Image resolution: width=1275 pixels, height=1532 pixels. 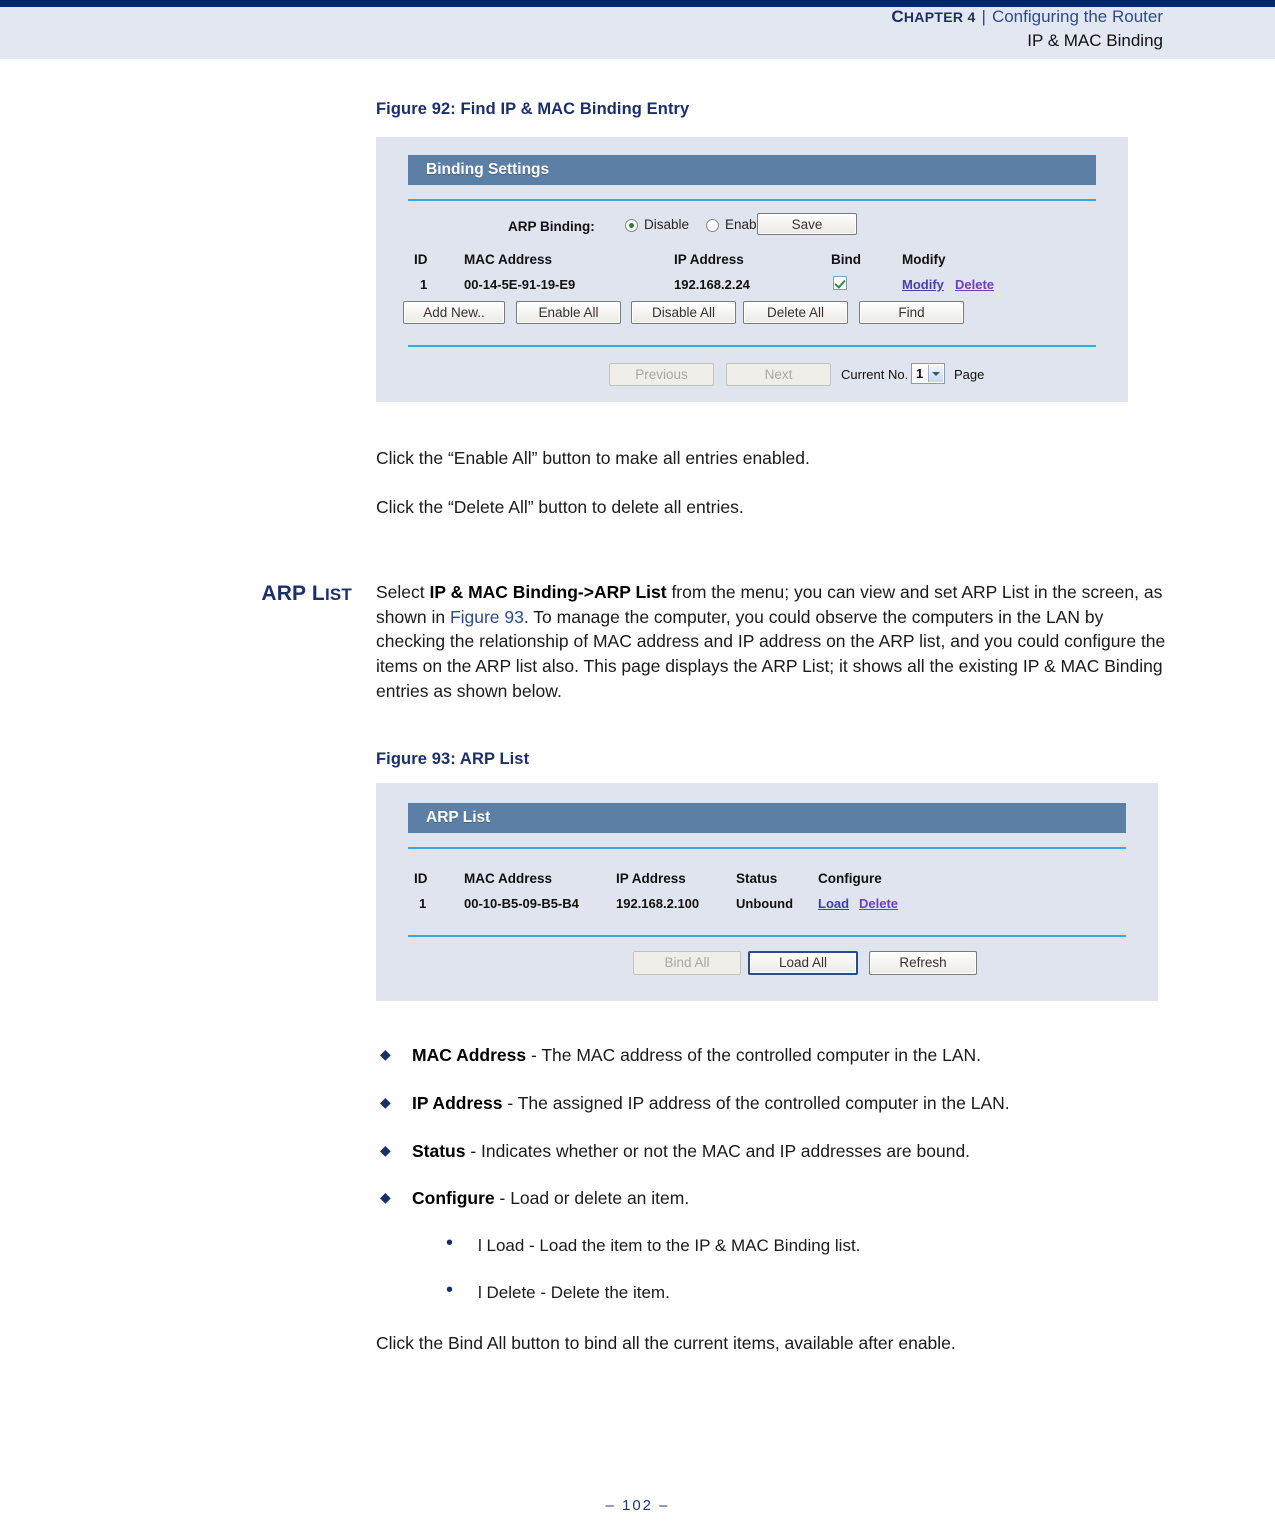 I want to click on radio-disable-label: Disable, so click(x=666, y=224).